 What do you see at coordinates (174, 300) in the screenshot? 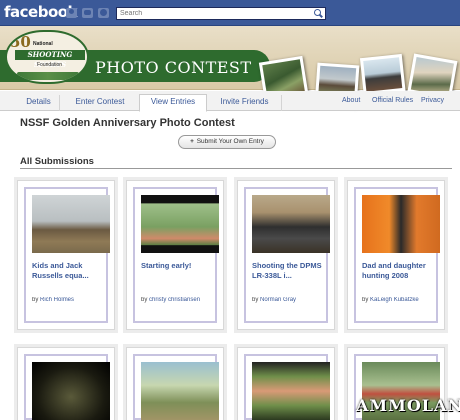
I see `entry-author-link: christy christiansen` at bounding box center [174, 300].